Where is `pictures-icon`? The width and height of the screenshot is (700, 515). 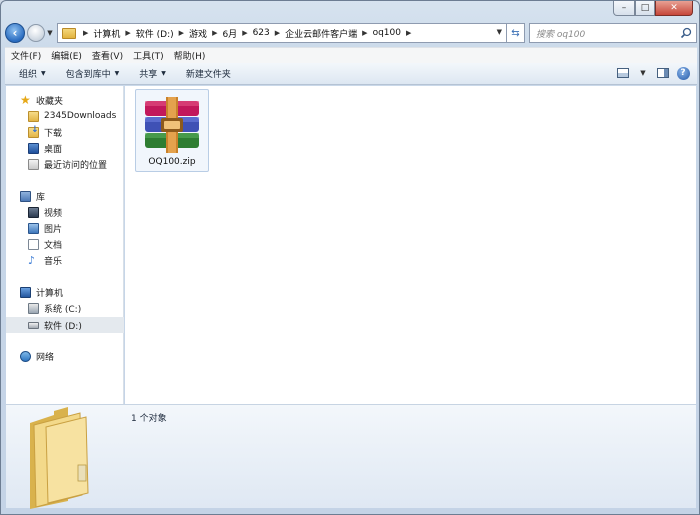
pictures-icon is located at coordinates (33, 228).